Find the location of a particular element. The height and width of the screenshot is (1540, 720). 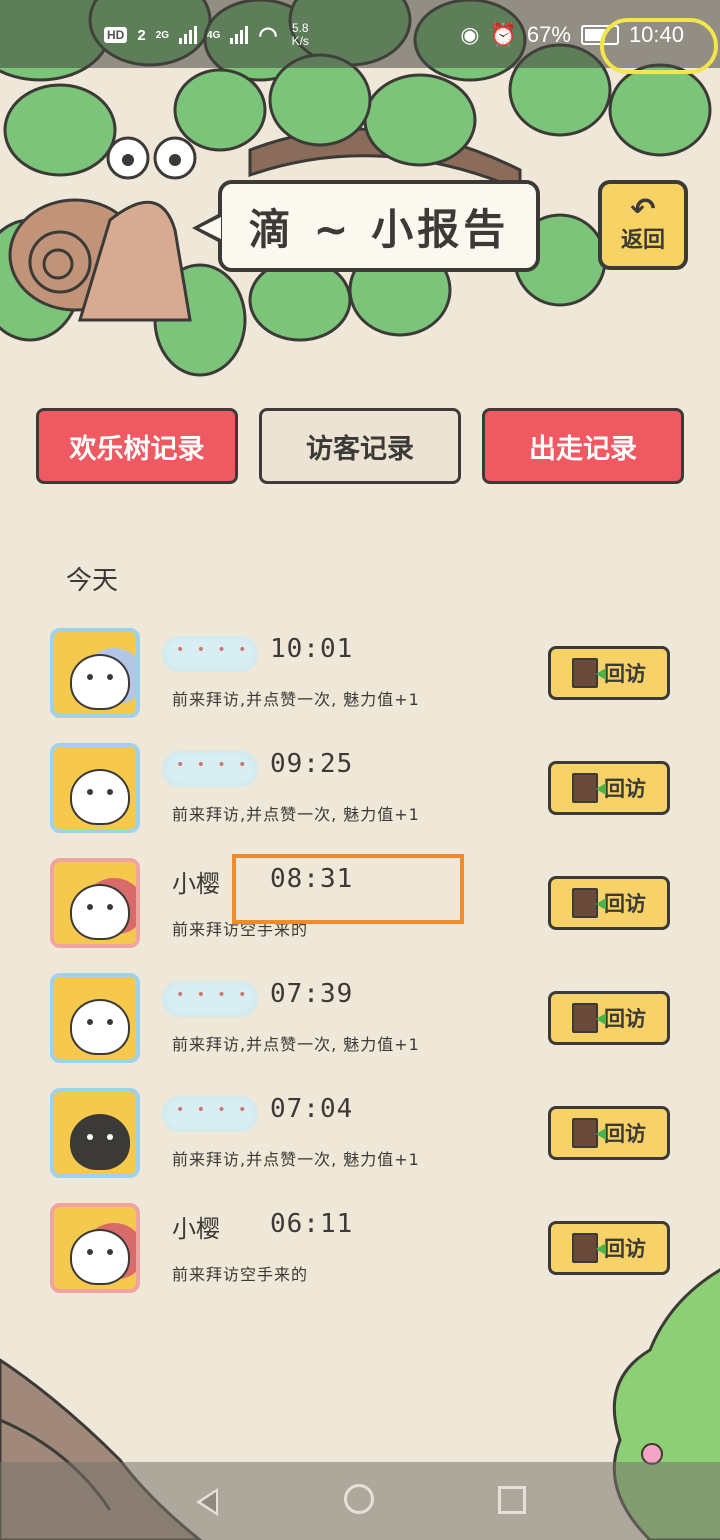

system-nav-bar is located at coordinates (360, 1501).